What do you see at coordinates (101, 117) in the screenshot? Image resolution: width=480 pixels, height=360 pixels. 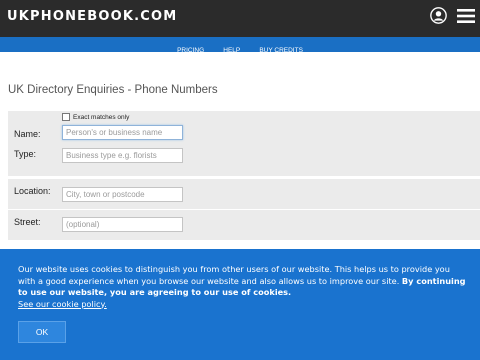 I see `exact-matches-label: Exact matches only` at bounding box center [101, 117].